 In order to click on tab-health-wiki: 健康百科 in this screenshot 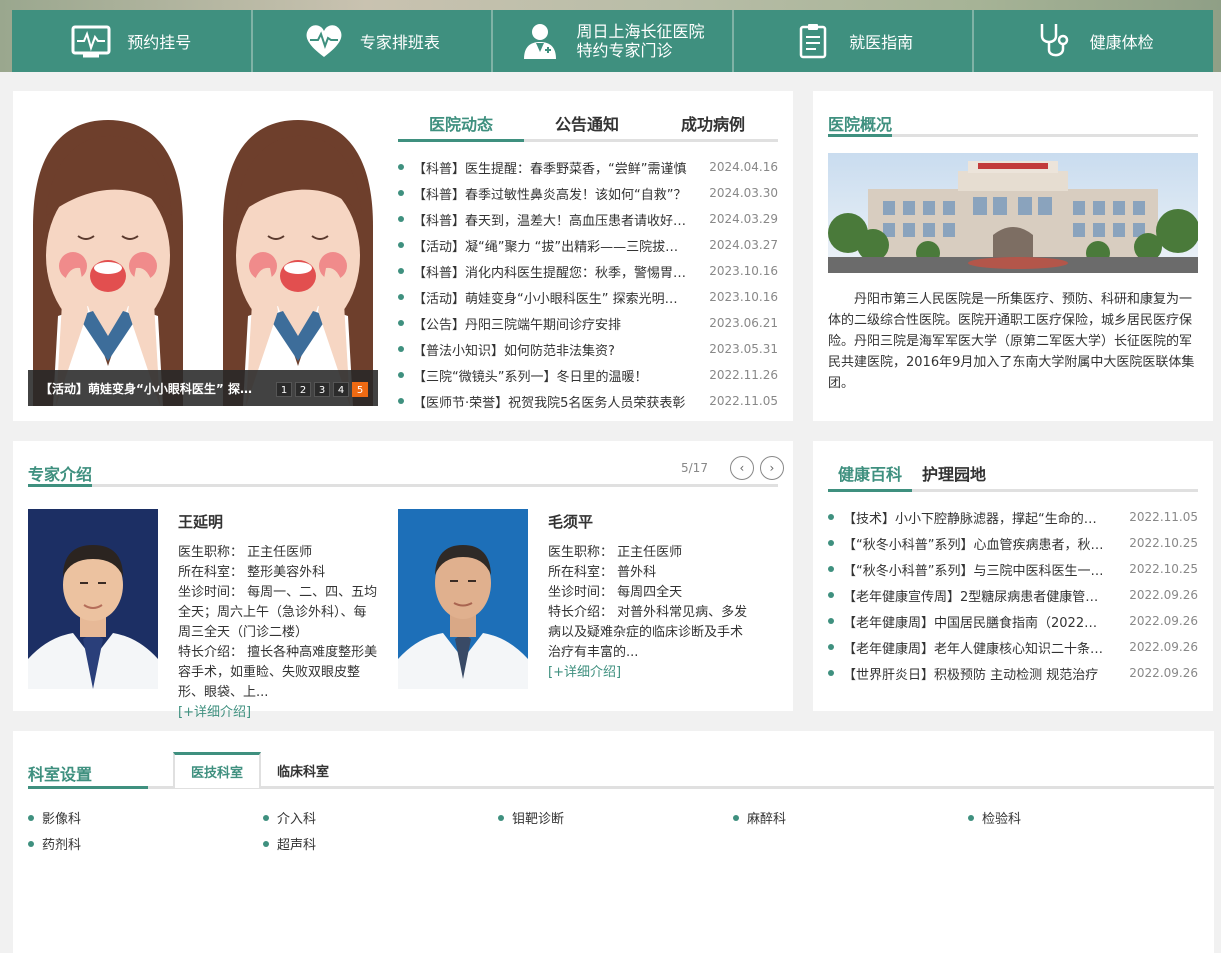, I will do `click(870, 476)`.